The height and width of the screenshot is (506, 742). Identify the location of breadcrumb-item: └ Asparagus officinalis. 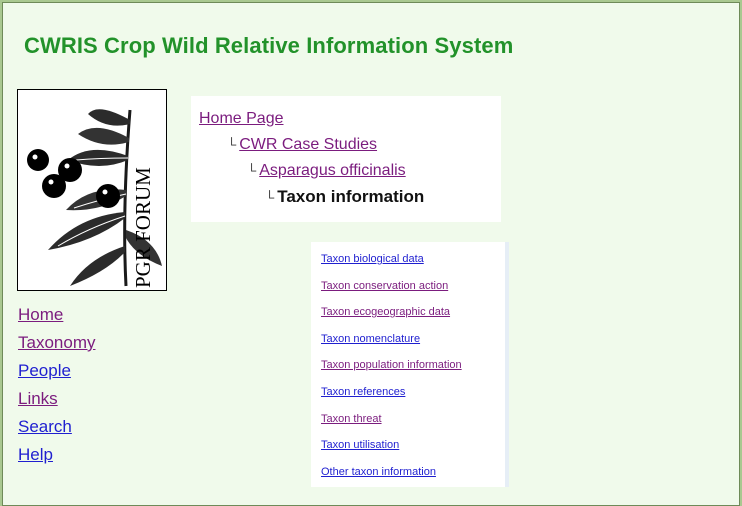
(346, 171).